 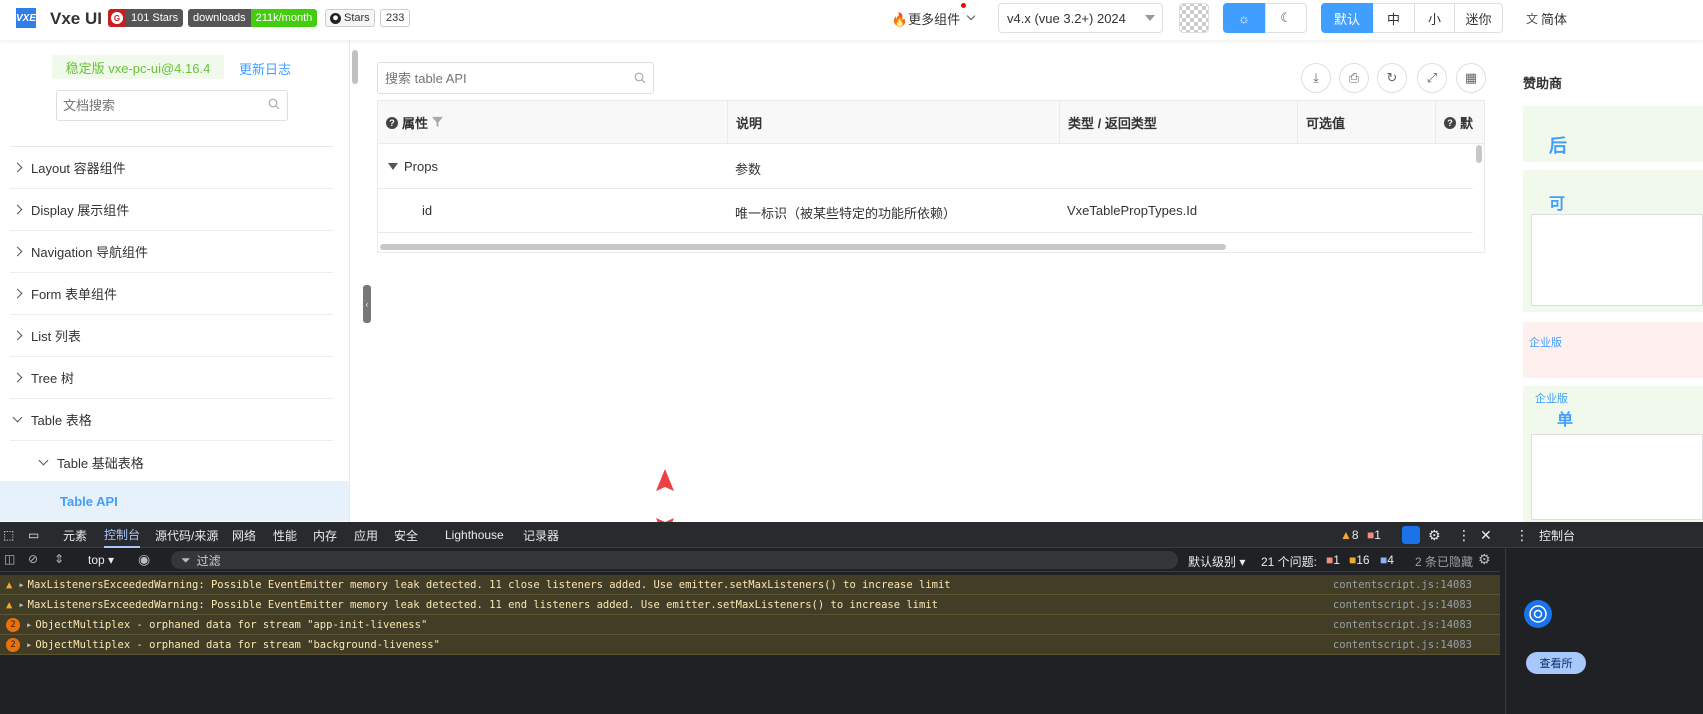 I want to click on sidebar-subitem-table-basic: Table 基础表格, so click(x=184, y=462).